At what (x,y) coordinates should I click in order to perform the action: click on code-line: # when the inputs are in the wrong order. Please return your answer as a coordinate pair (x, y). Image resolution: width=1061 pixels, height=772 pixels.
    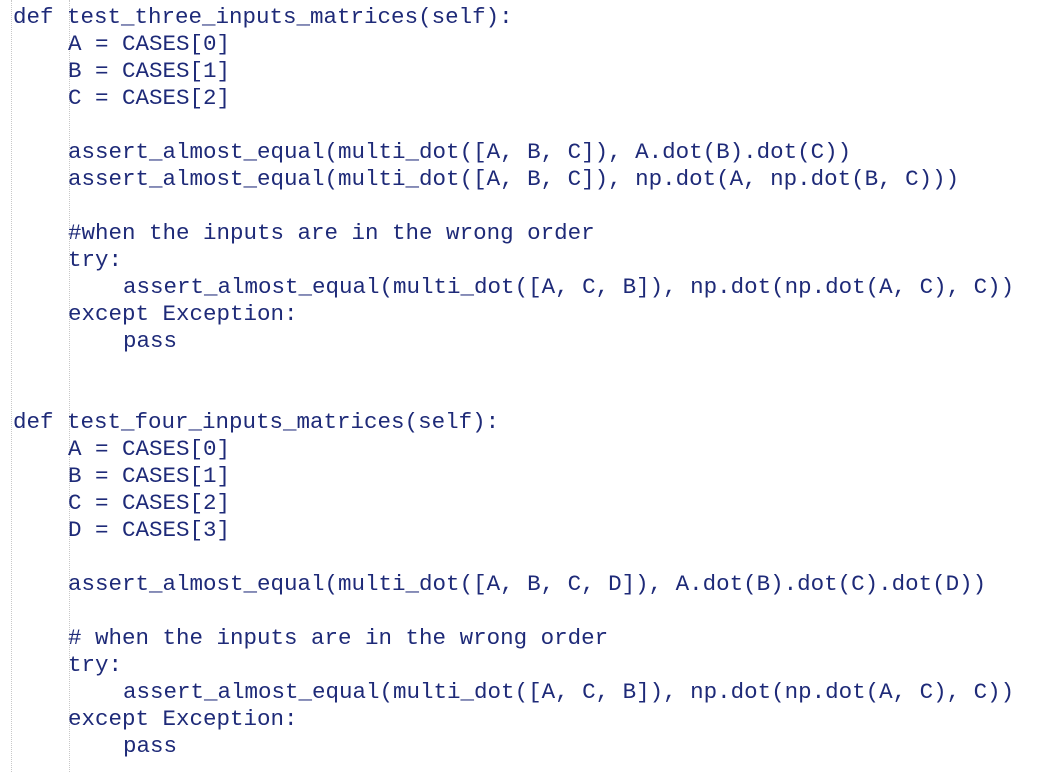
    Looking at the image, I should click on (513, 638).